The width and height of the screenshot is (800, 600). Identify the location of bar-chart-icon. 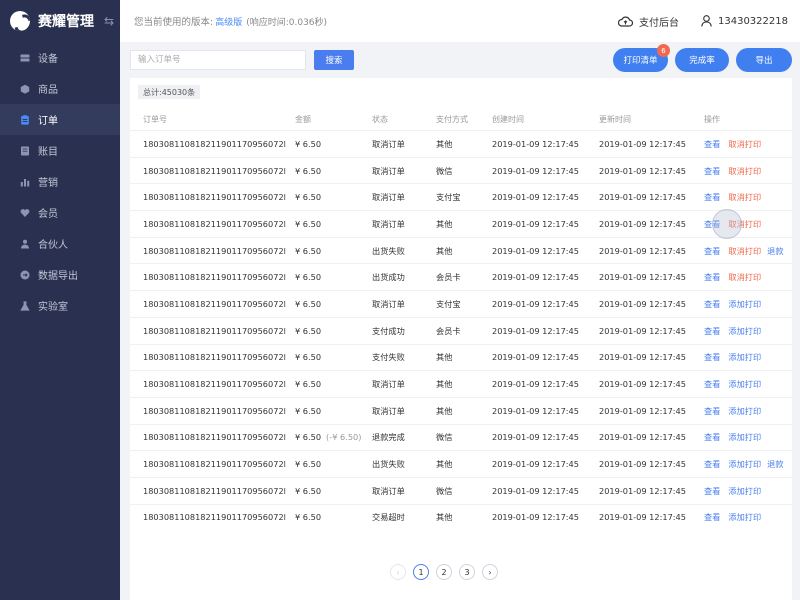
(25, 182).